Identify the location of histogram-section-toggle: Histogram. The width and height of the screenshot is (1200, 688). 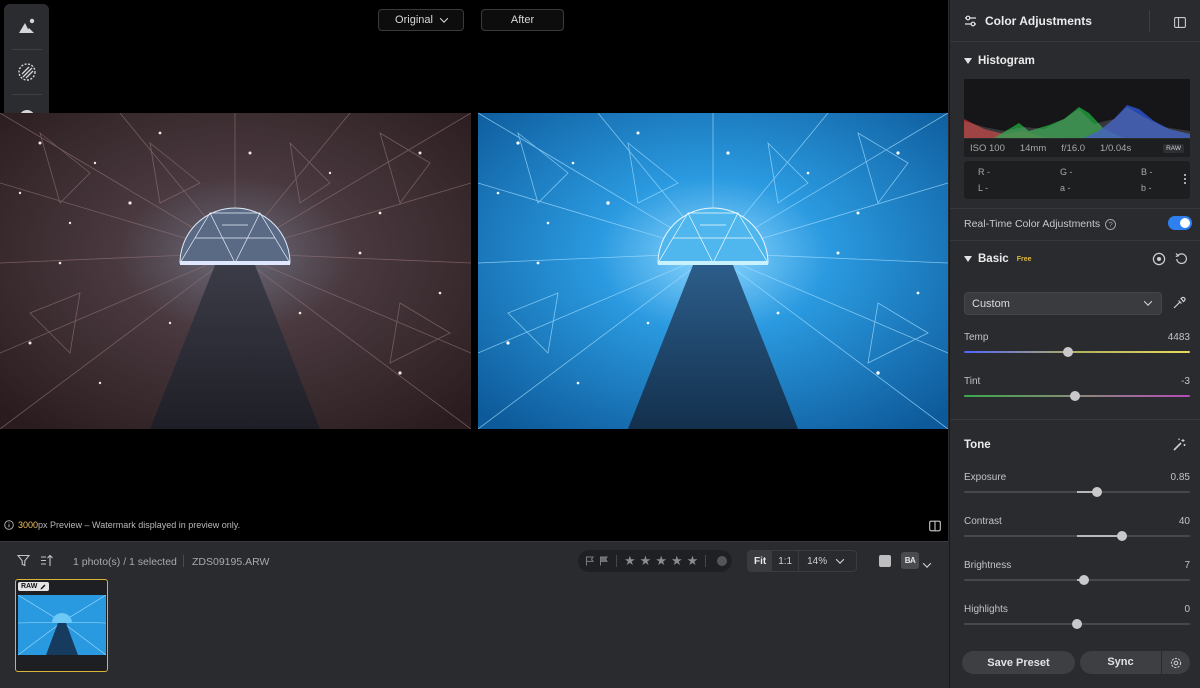
(999, 61).